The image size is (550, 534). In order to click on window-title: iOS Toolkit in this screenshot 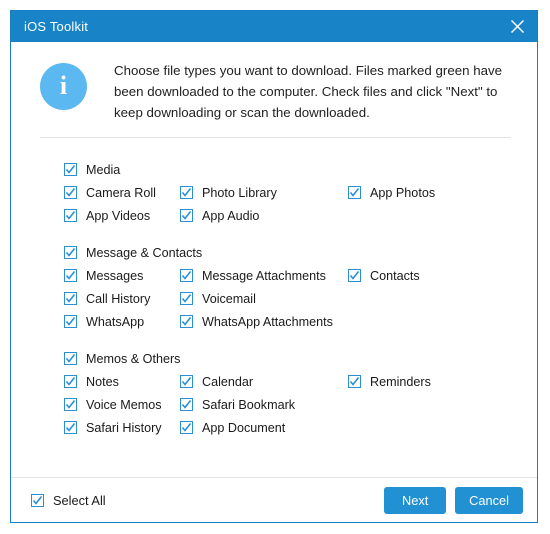, I will do `click(56, 26)`.